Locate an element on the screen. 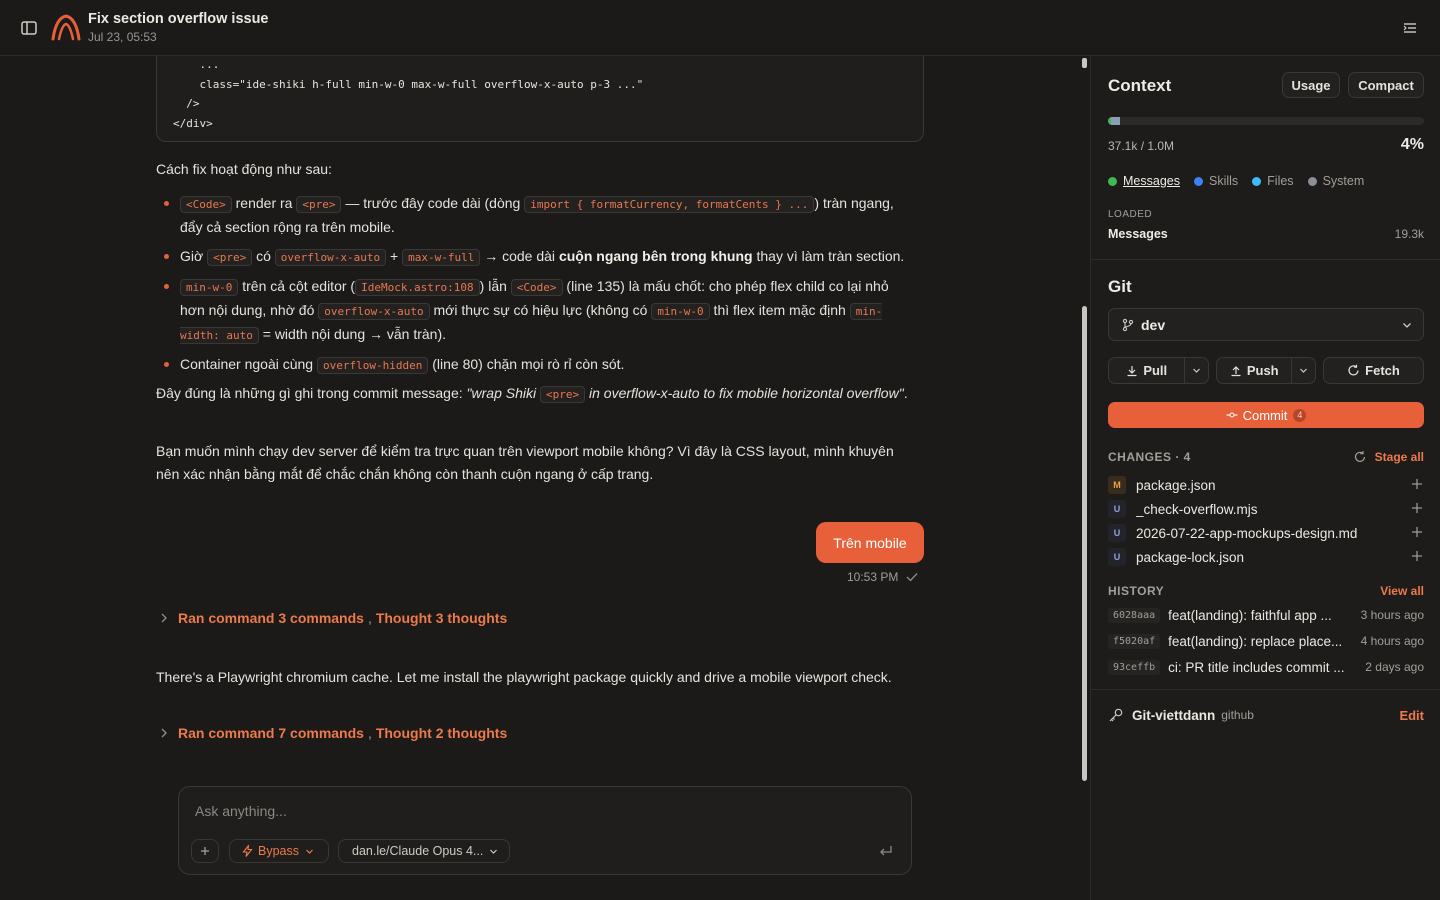 The height and width of the screenshot is (900, 1440). chat-scrollbar is located at coordinates (1085, 421).